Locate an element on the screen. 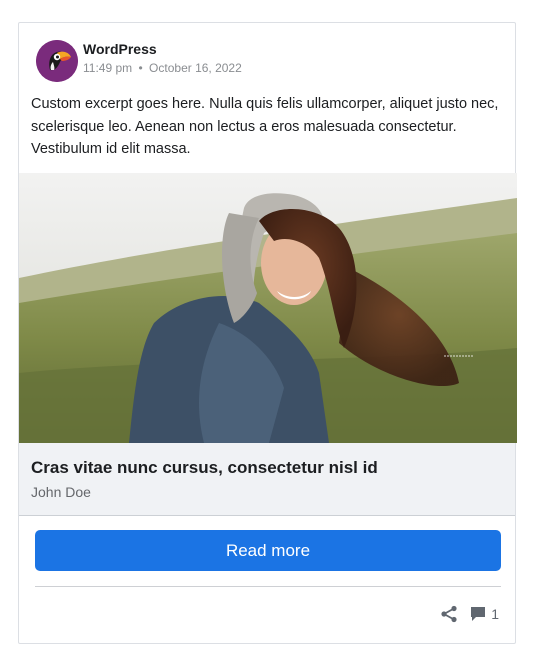  share-icon is located at coordinates (449, 614).